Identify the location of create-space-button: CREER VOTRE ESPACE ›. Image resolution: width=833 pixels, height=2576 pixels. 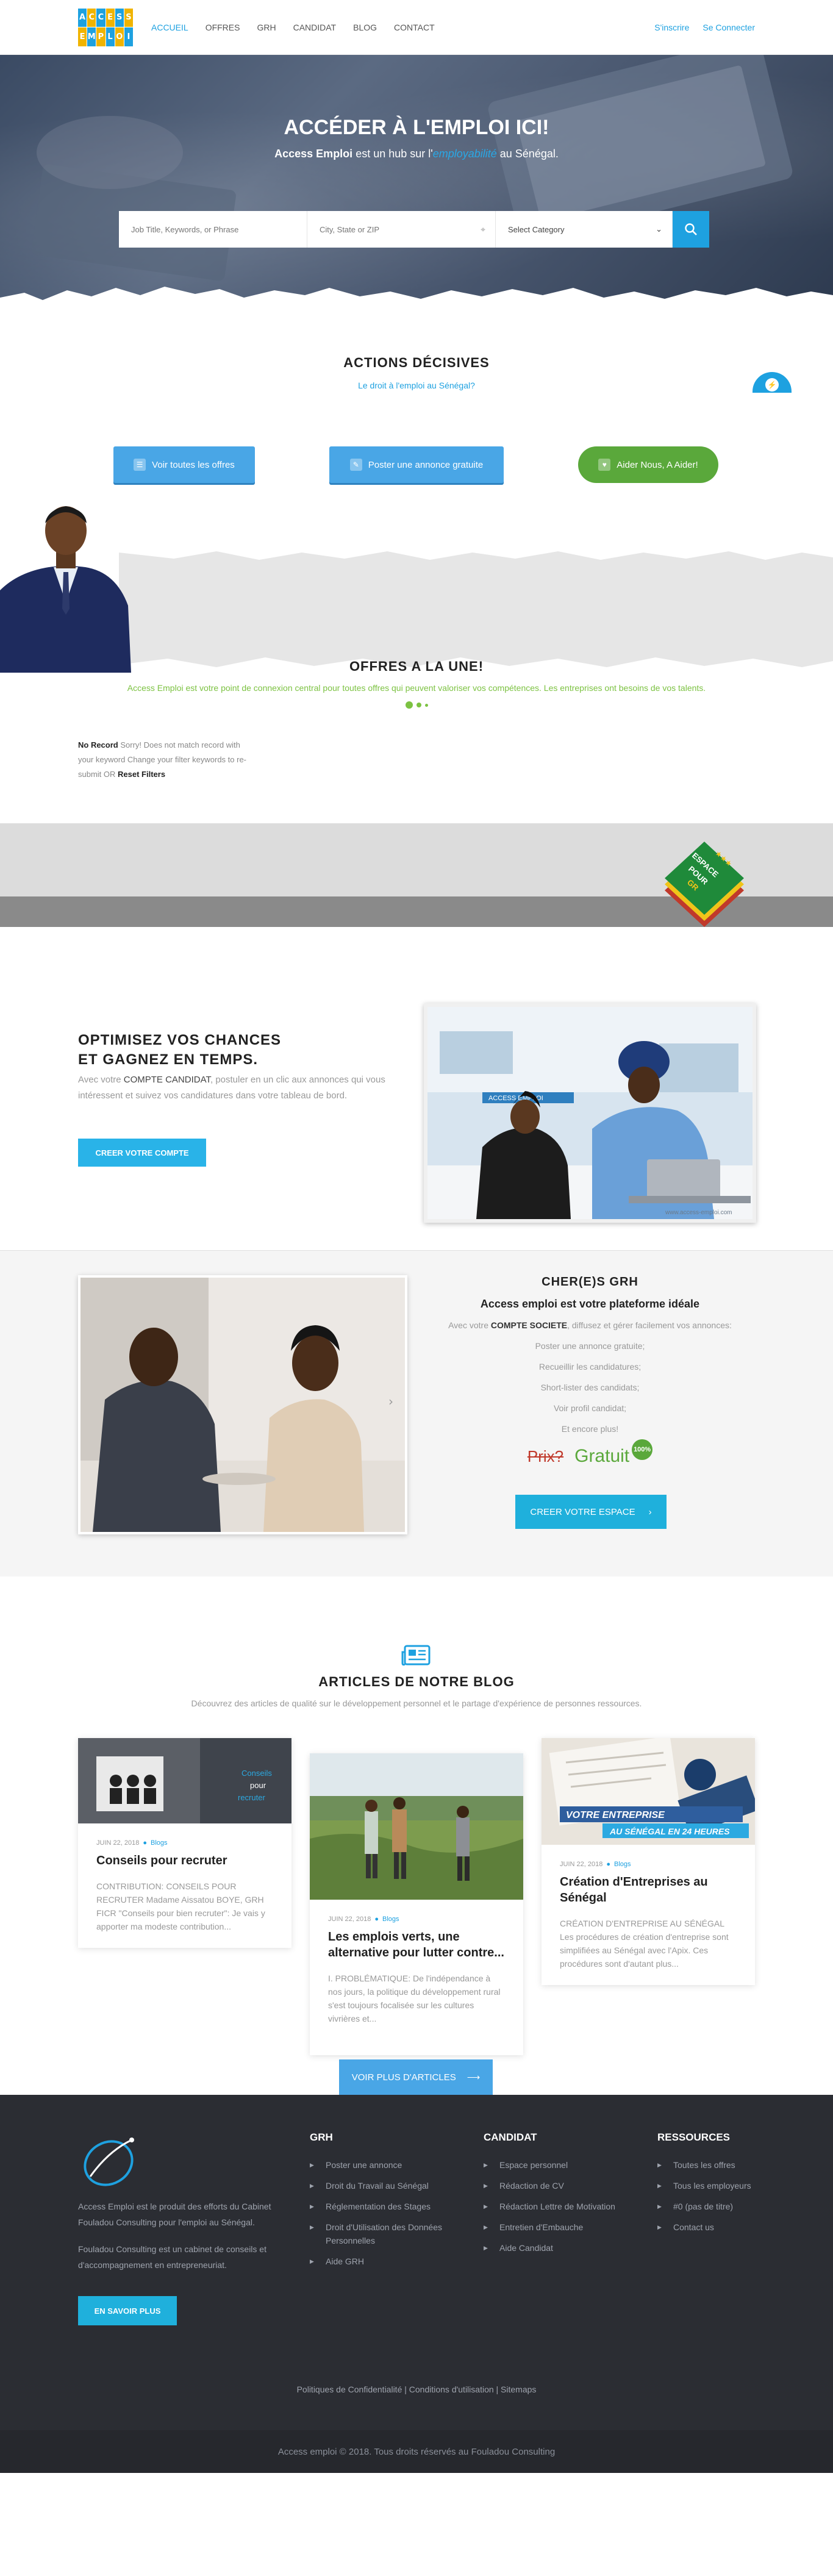
(591, 1512).